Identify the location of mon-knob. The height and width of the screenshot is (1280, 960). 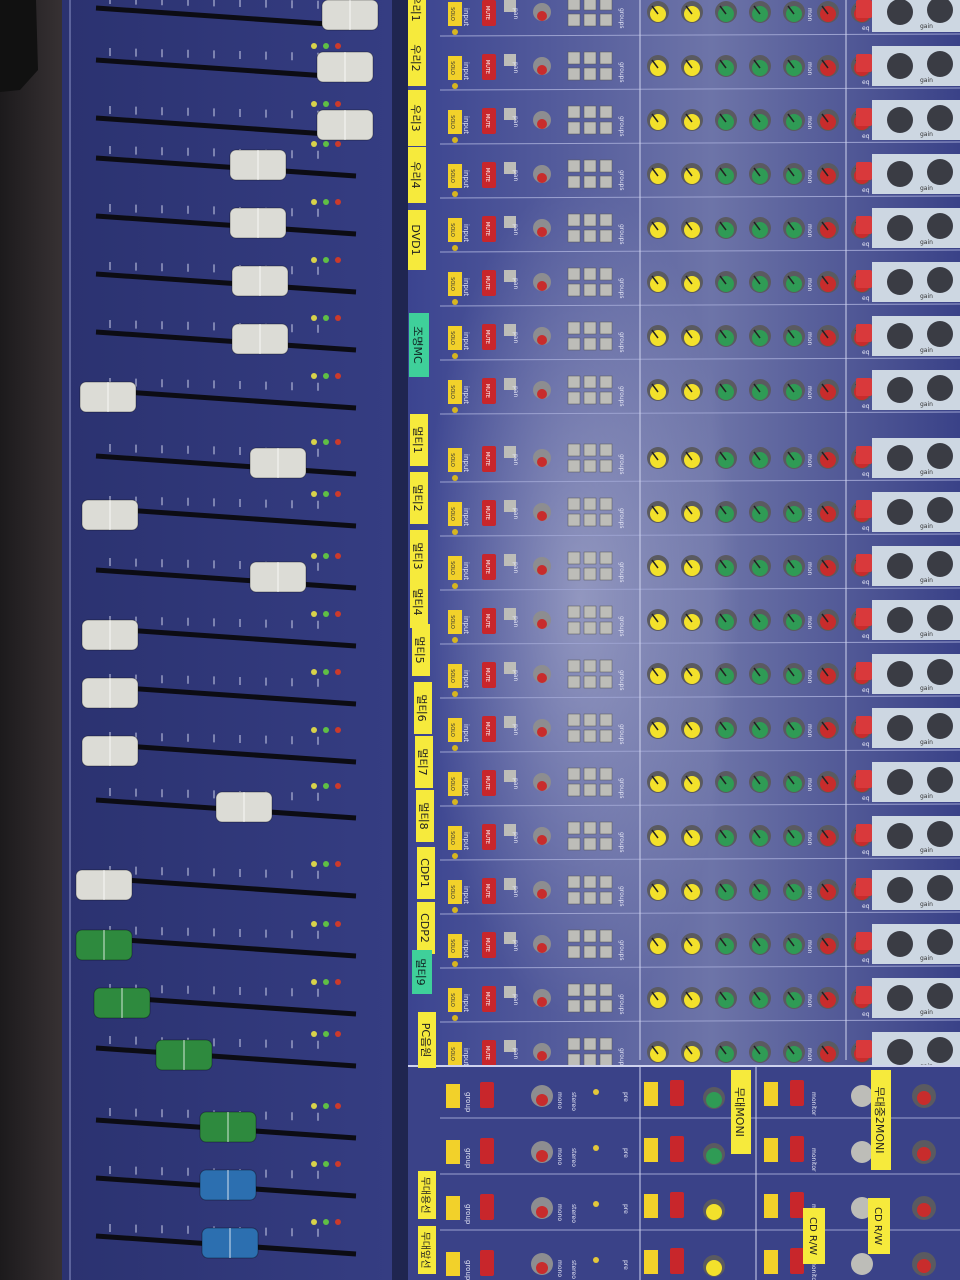
(862, 1152).